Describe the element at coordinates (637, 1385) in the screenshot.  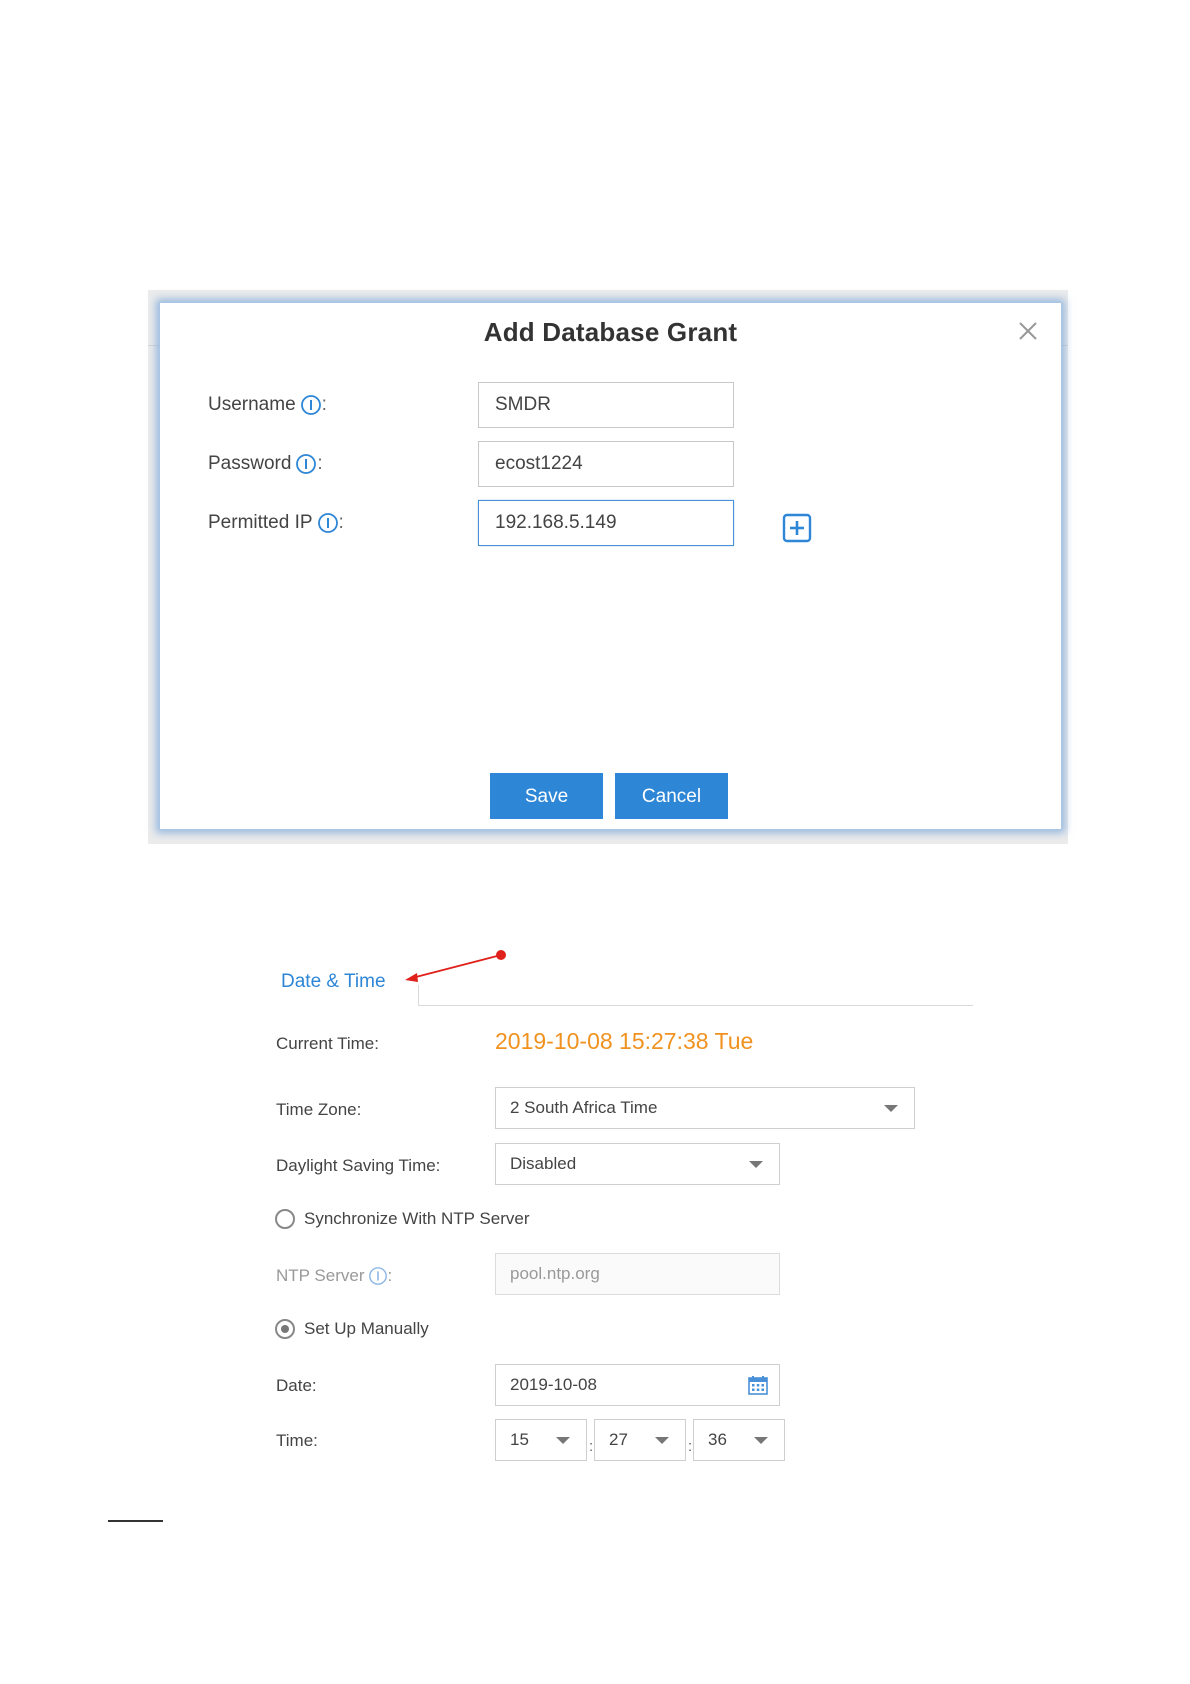
I see `date-input: 2019-10-08` at that location.